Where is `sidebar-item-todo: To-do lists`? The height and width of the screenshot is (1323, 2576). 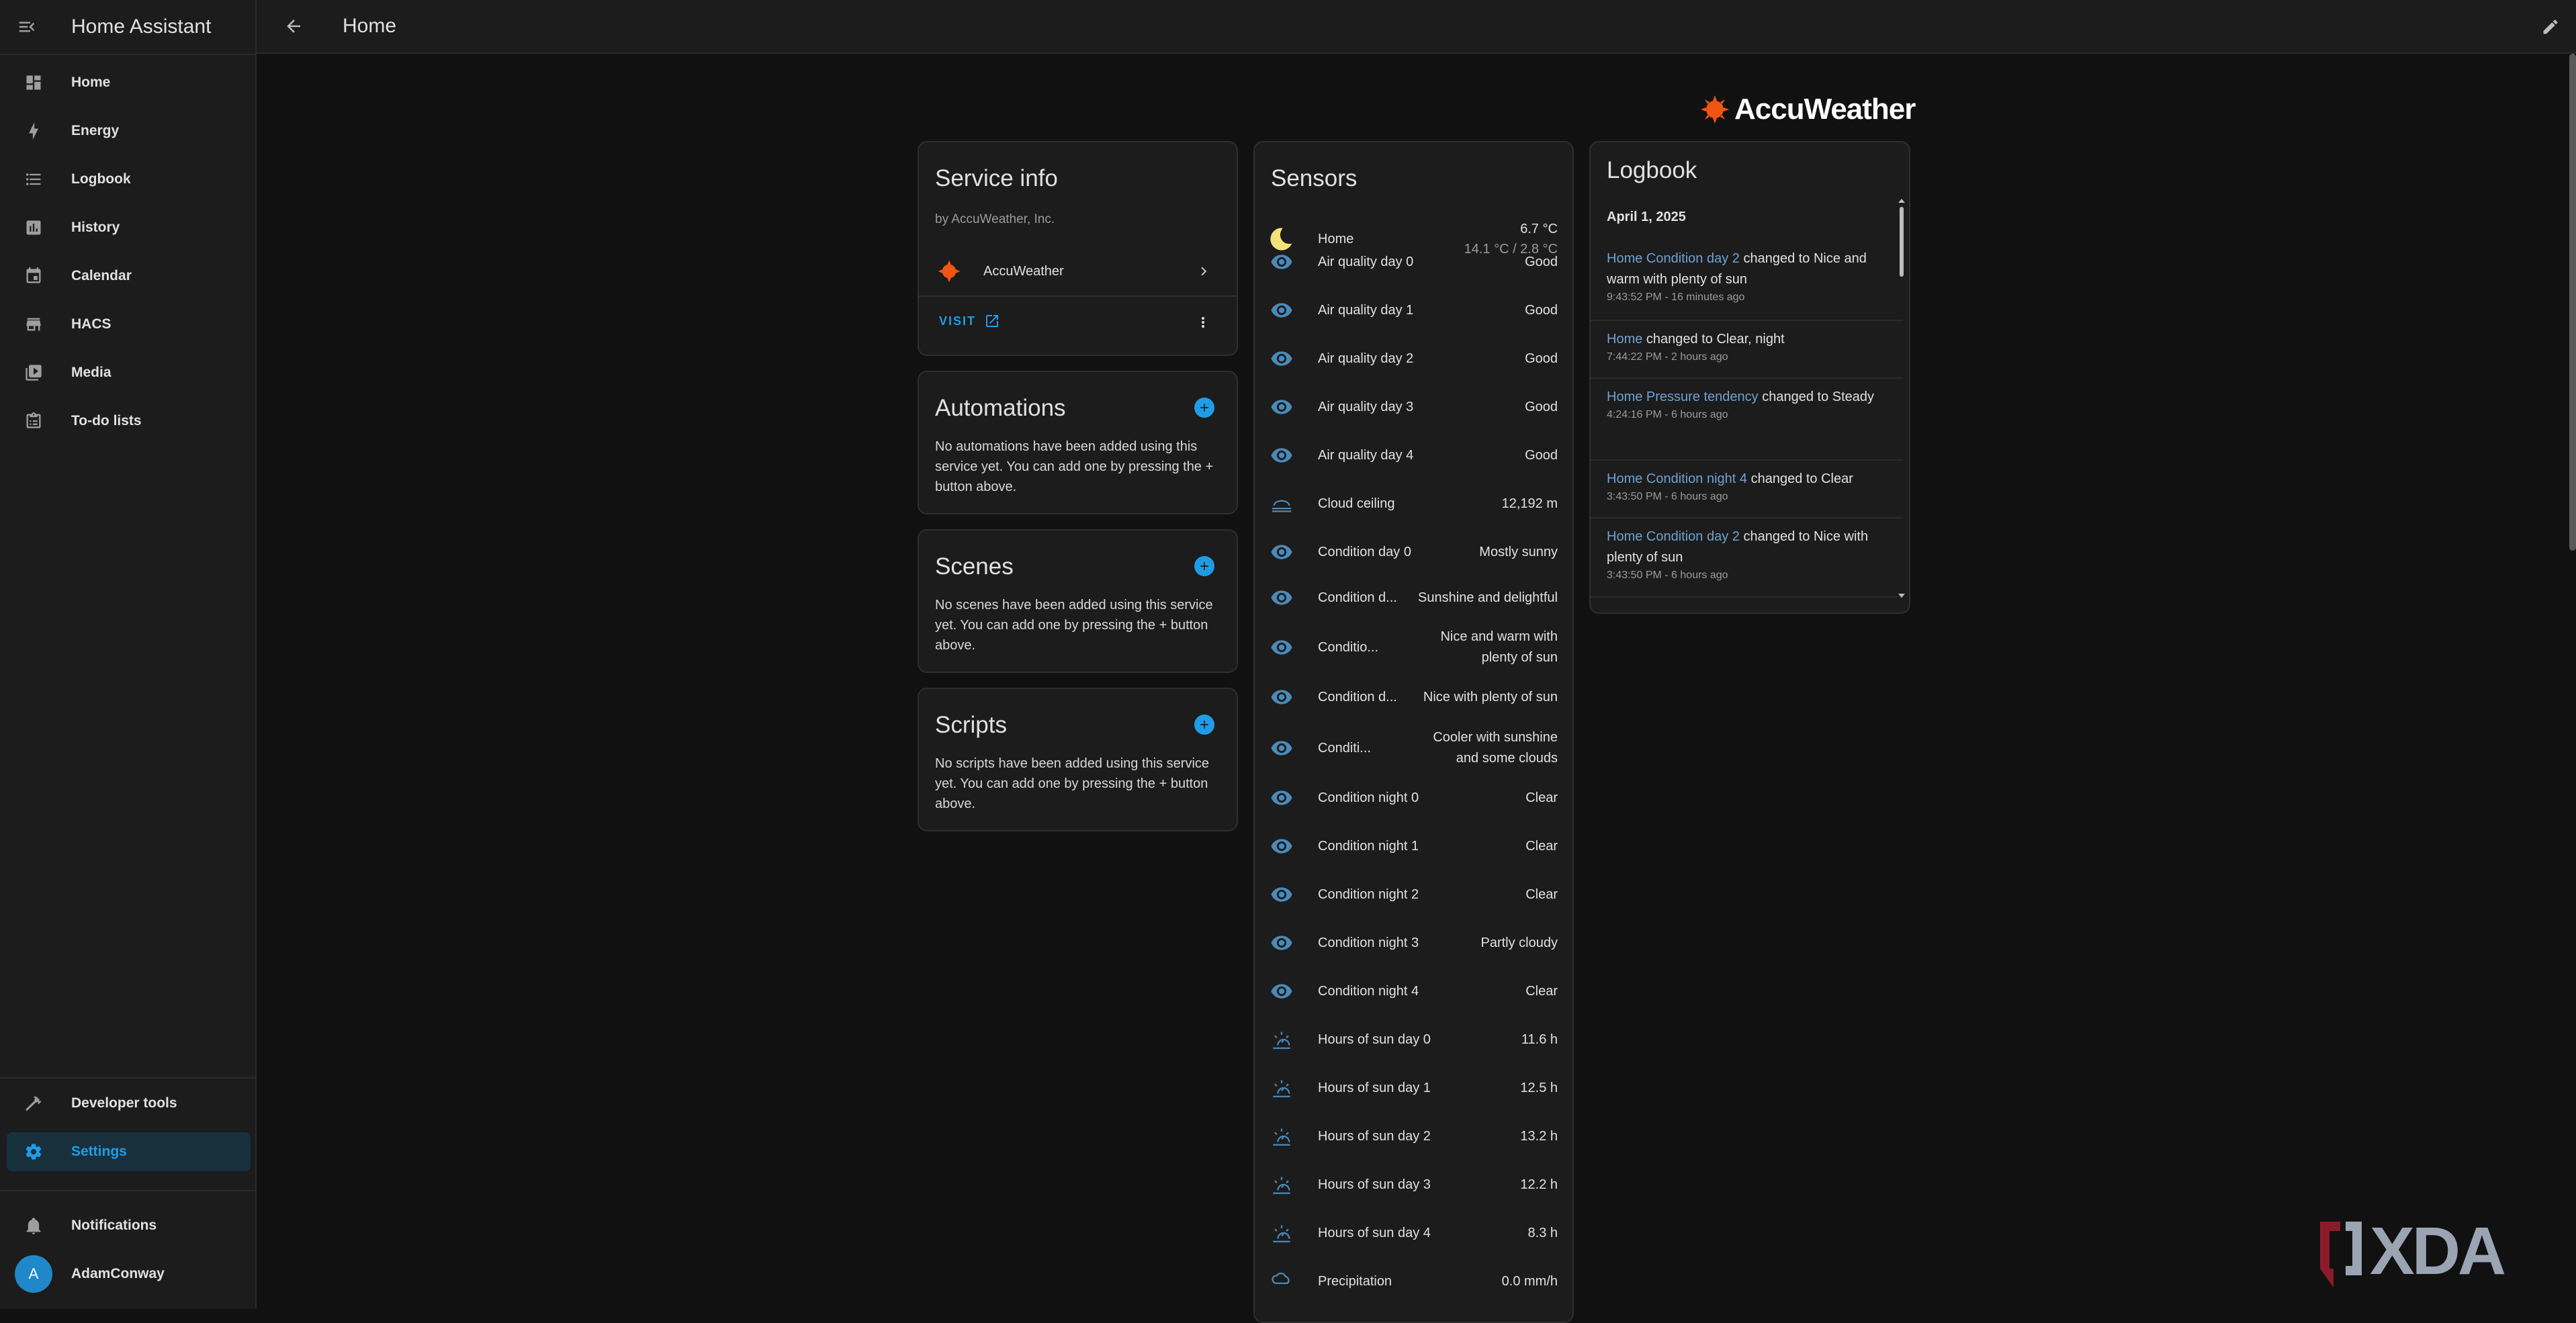
sidebar-item-todo: To-do lists is located at coordinates (129, 421).